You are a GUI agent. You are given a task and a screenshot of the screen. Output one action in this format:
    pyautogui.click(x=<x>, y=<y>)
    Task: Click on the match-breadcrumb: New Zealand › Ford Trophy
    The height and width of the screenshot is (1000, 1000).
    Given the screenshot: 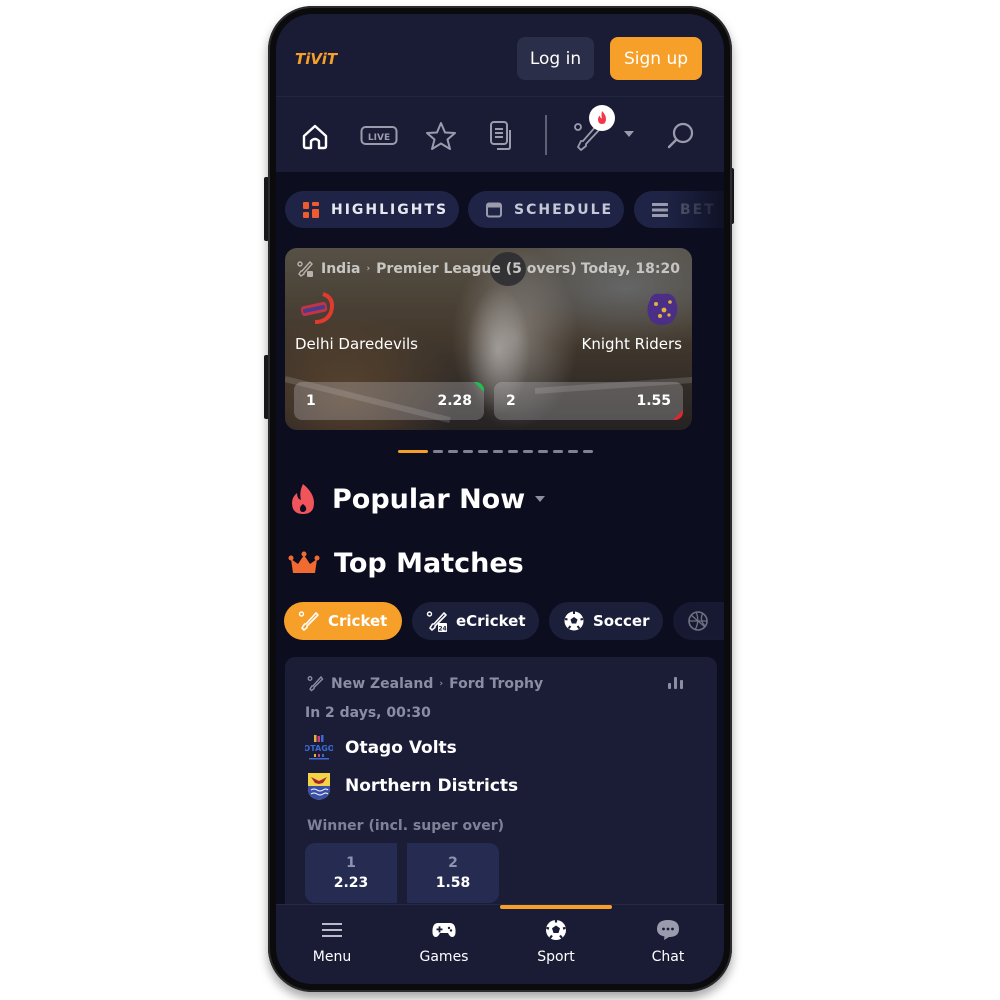 What is the action you would take?
    pyautogui.click(x=425, y=684)
    